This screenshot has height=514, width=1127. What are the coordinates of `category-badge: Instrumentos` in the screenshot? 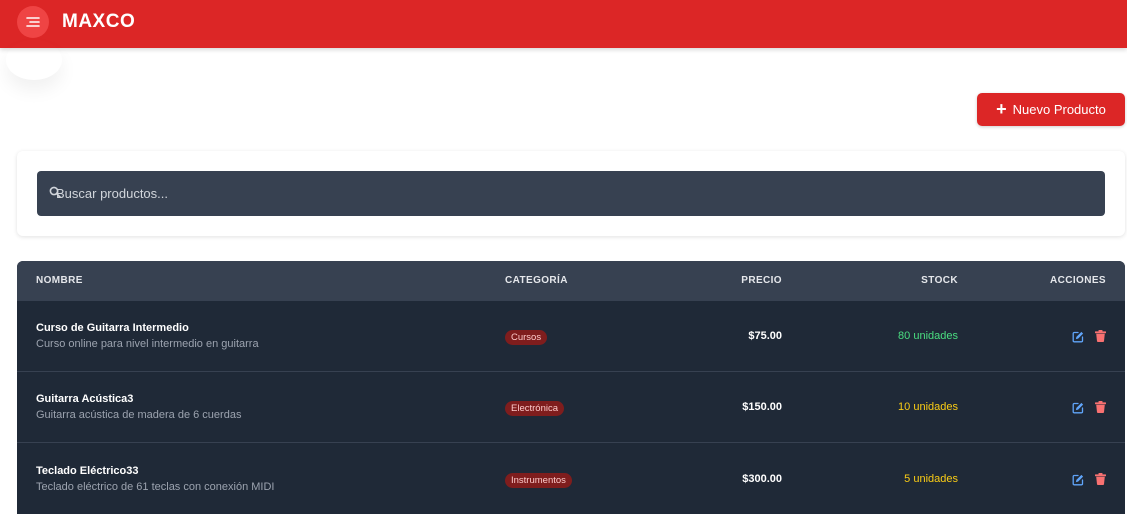 It's located at (538, 480).